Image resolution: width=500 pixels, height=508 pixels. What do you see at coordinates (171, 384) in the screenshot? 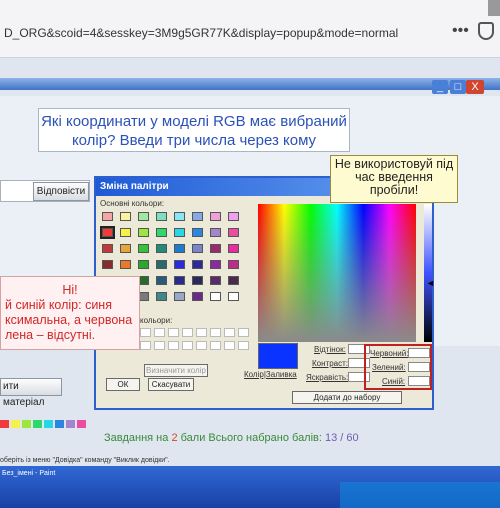
I see `cancel-button: Скасувати` at bounding box center [171, 384].